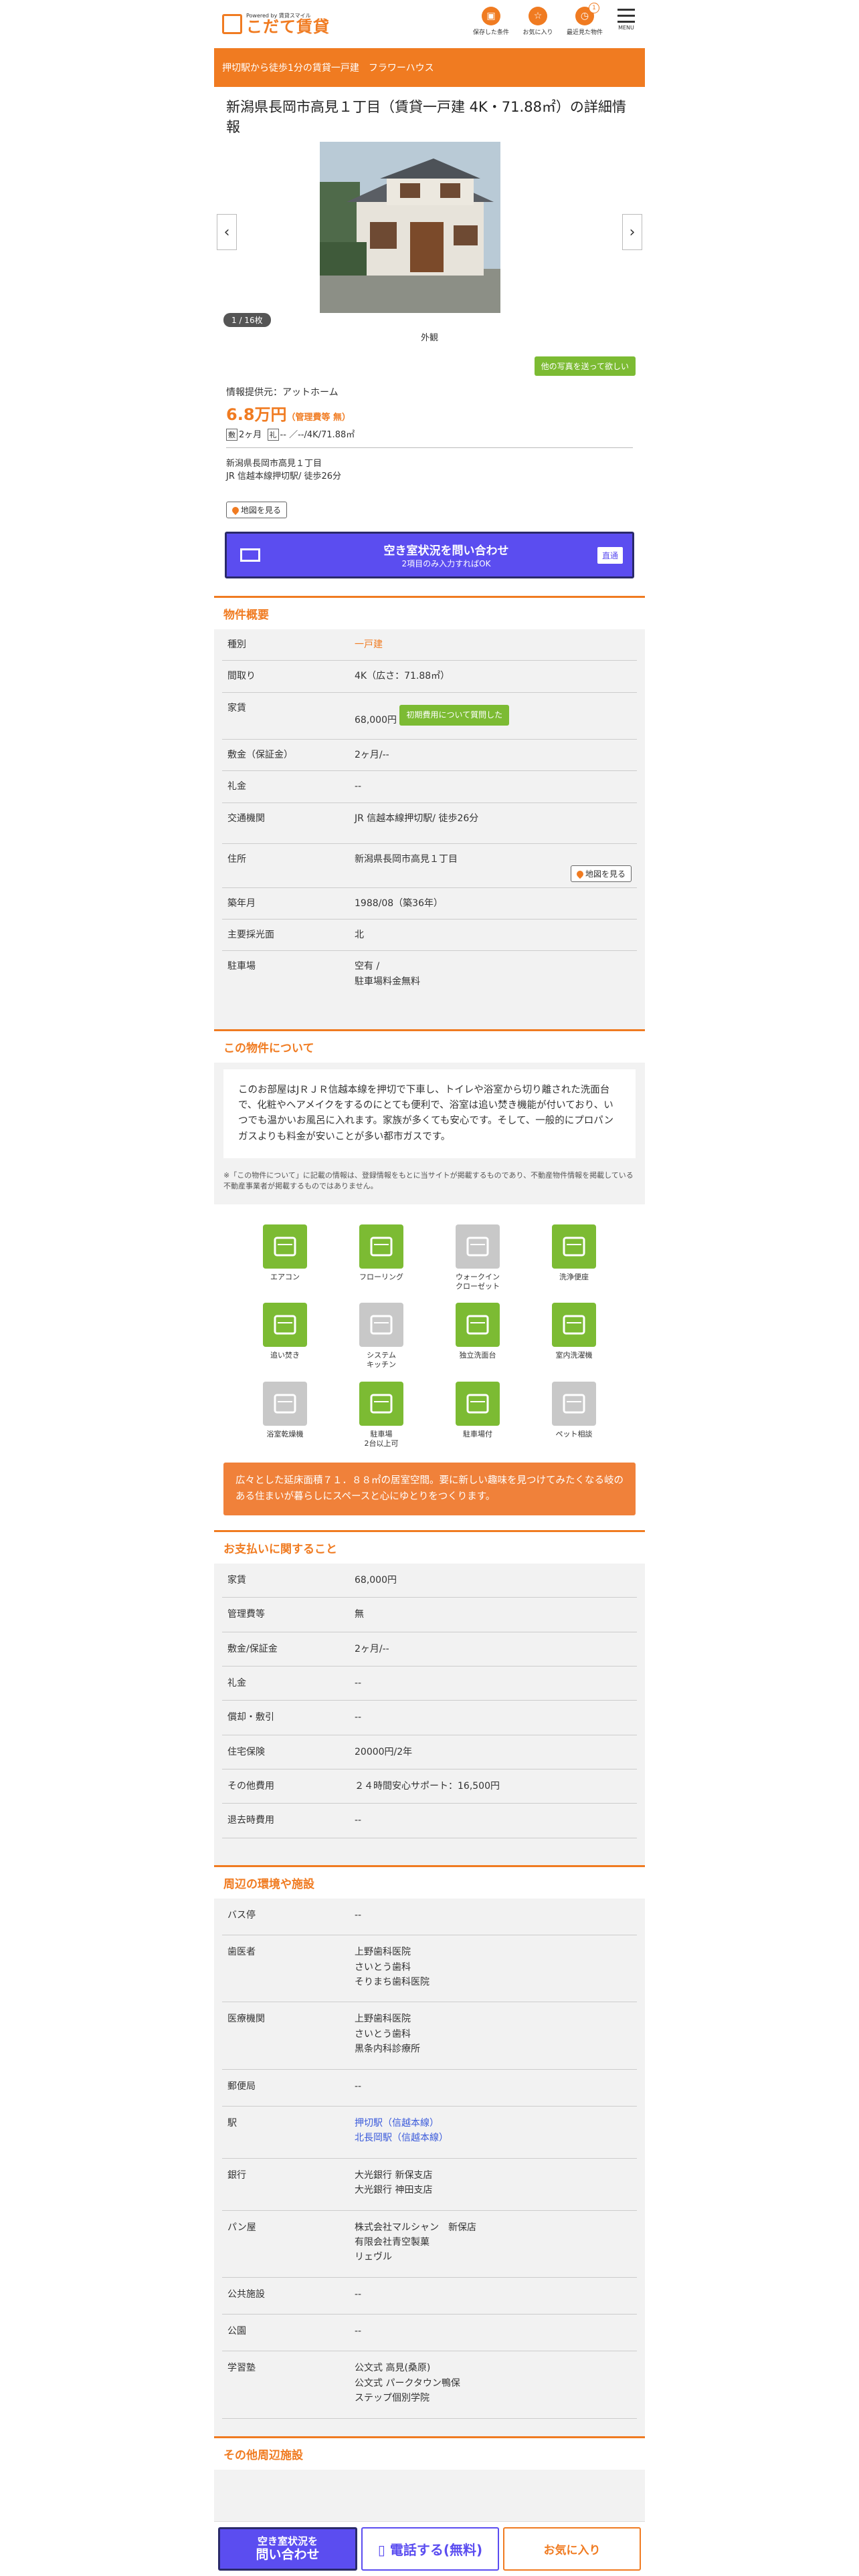  What do you see at coordinates (273, 435) in the screenshot?
I see `key-money-tag: 礼` at bounding box center [273, 435].